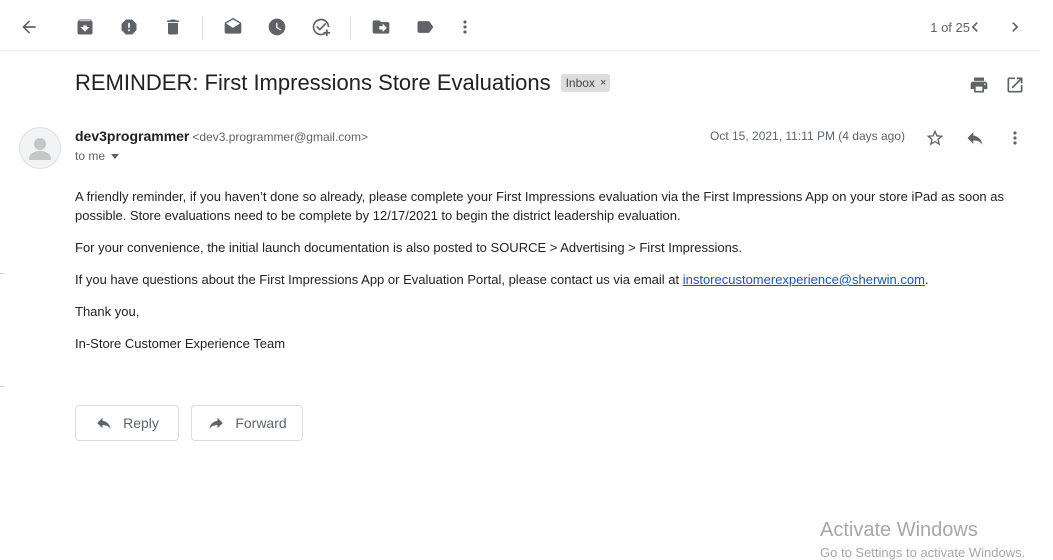 The image size is (1053, 560). What do you see at coordinates (29, 27) in the screenshot?
I see `back-arrow-icon` at bounding box center [29, 27].